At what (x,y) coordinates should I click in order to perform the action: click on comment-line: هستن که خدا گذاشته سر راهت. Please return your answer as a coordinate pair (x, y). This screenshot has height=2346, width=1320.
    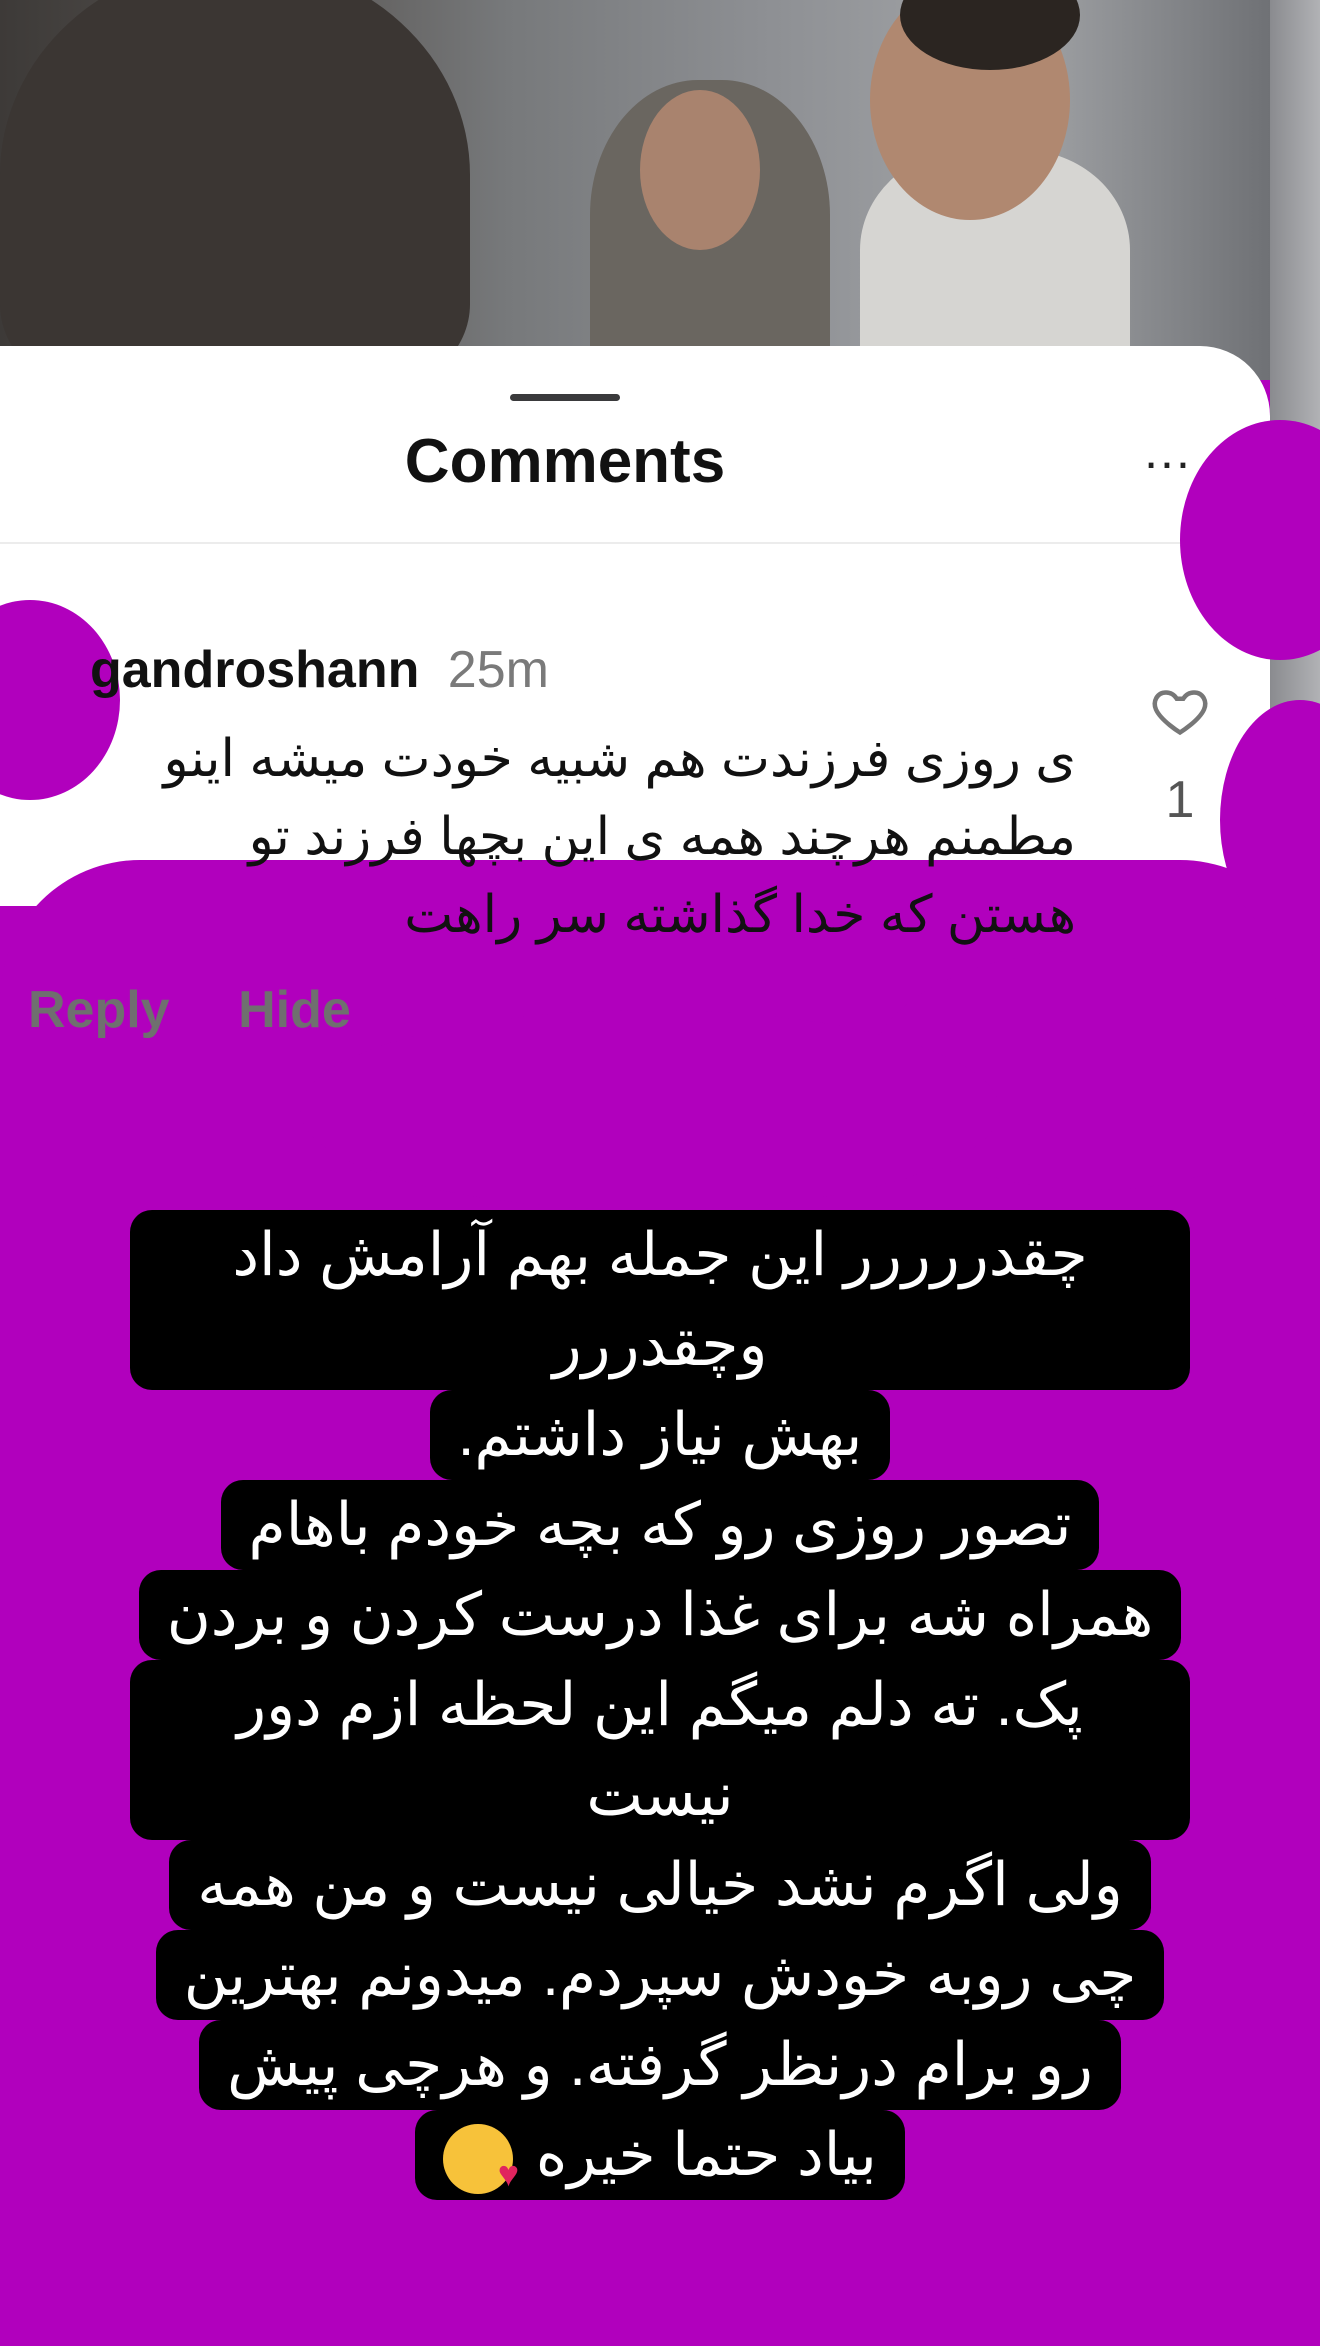
    Looking at the image, I should click on (740, 915).